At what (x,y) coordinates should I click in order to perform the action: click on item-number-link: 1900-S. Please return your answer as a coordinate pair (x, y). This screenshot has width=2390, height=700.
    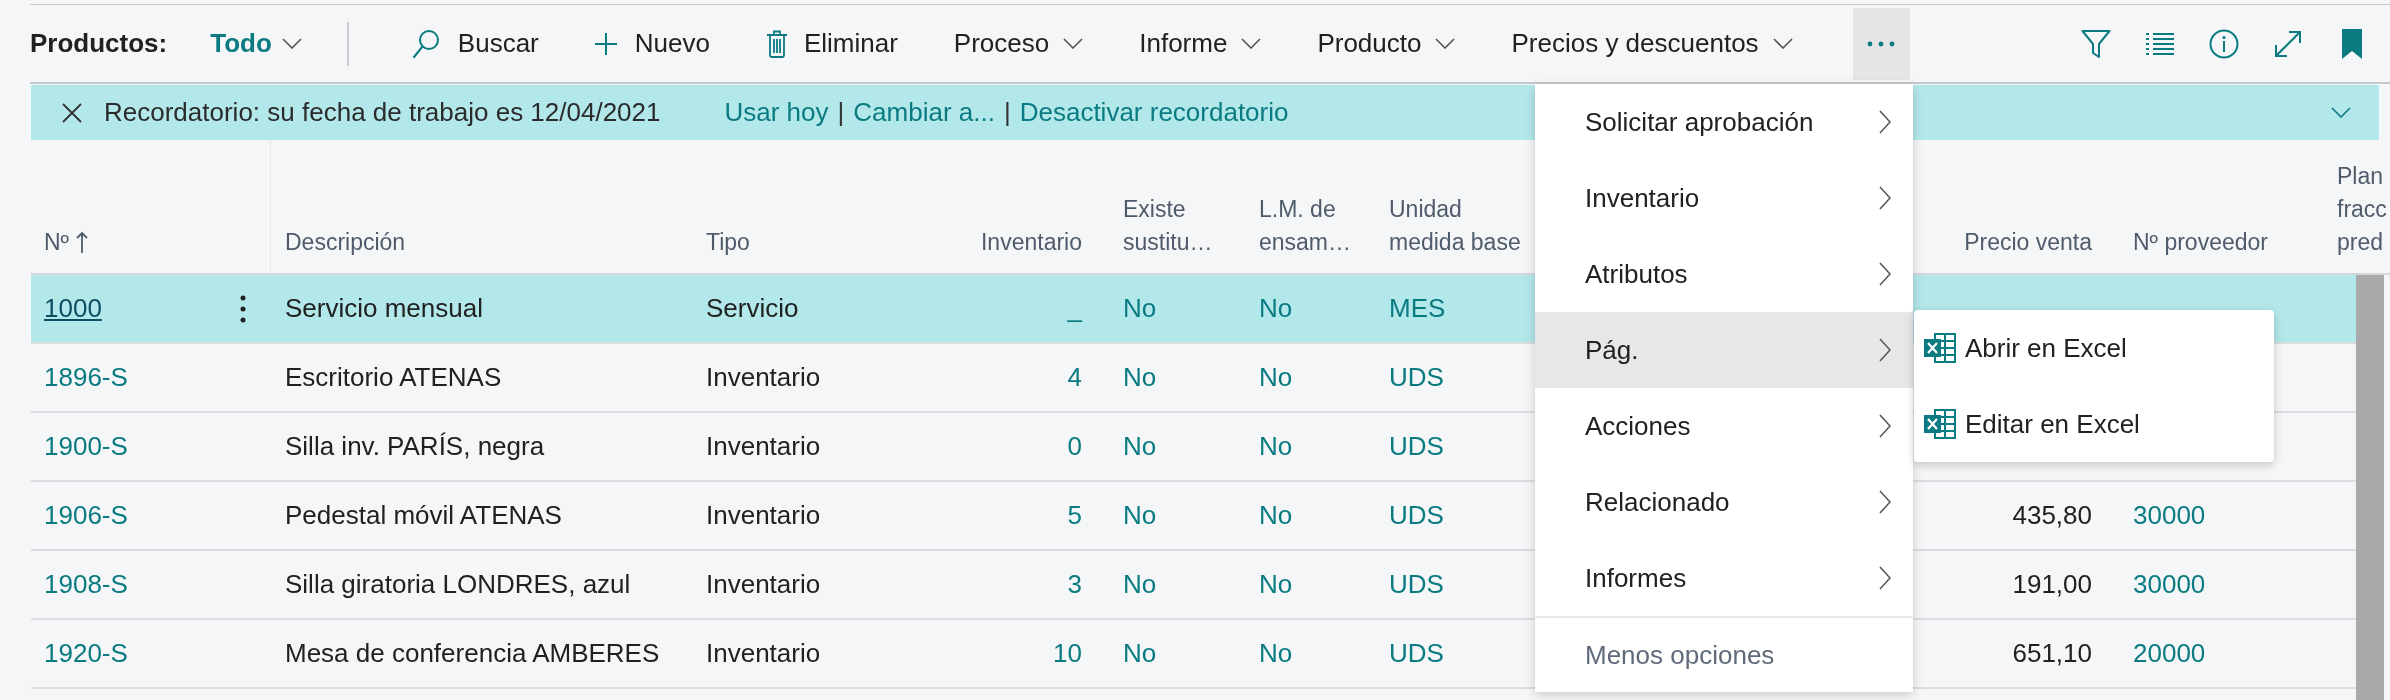
    Looking at the image, I should click on (86, 446).